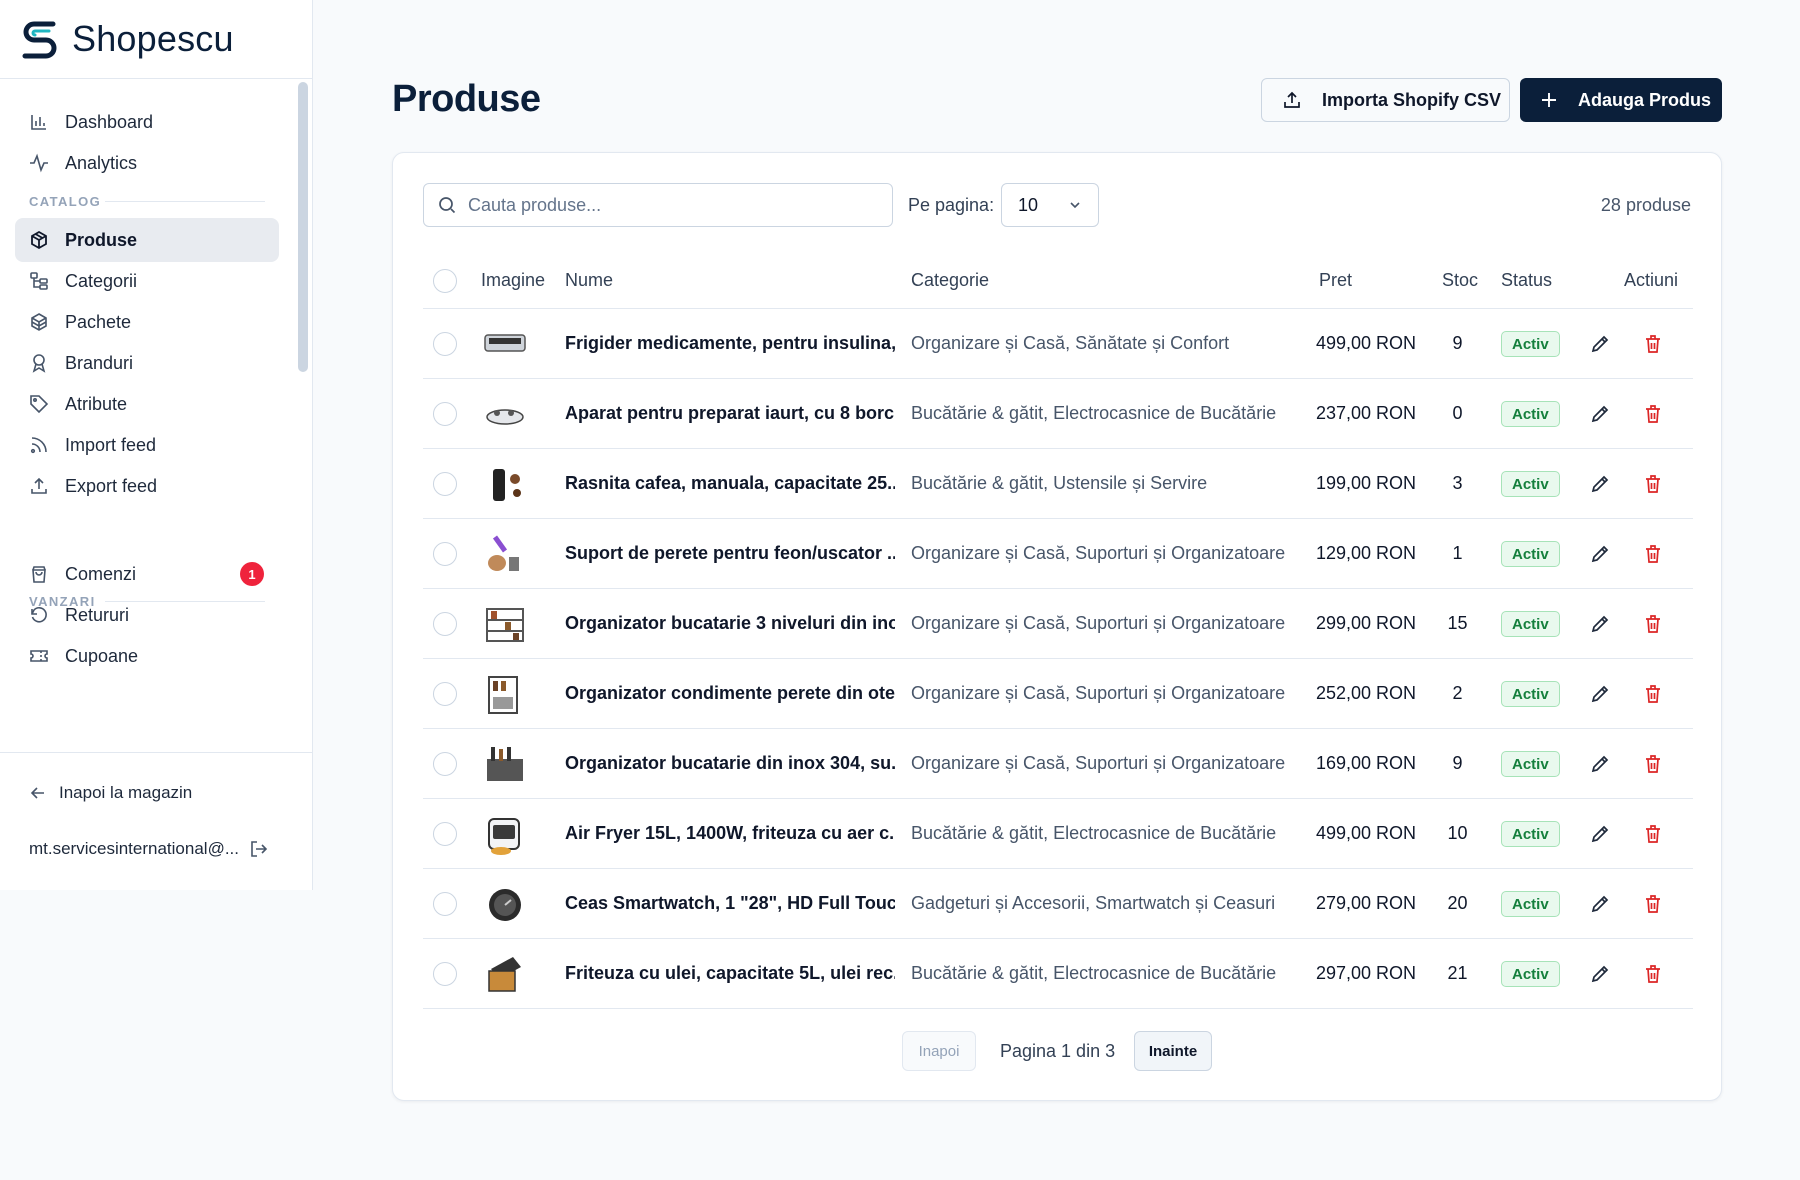 This screenshot has height=1180, width=1800. I want to click on sidebar-scrollbar, so click(303, 416).